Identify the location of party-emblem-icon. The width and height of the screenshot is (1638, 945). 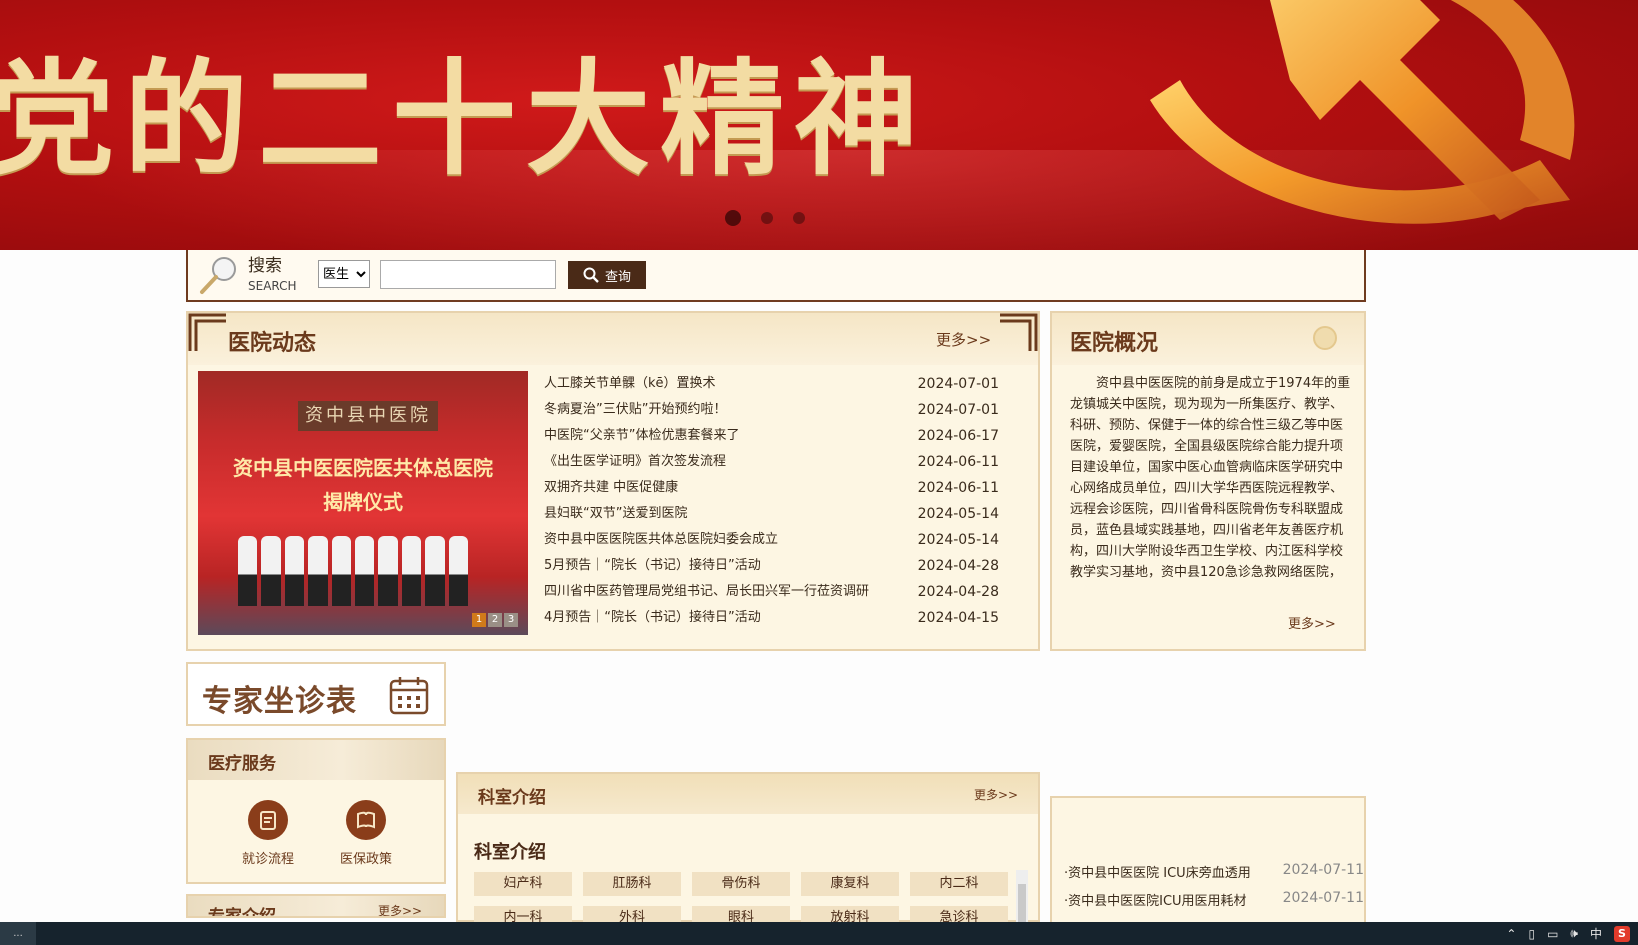
(1362, 112).